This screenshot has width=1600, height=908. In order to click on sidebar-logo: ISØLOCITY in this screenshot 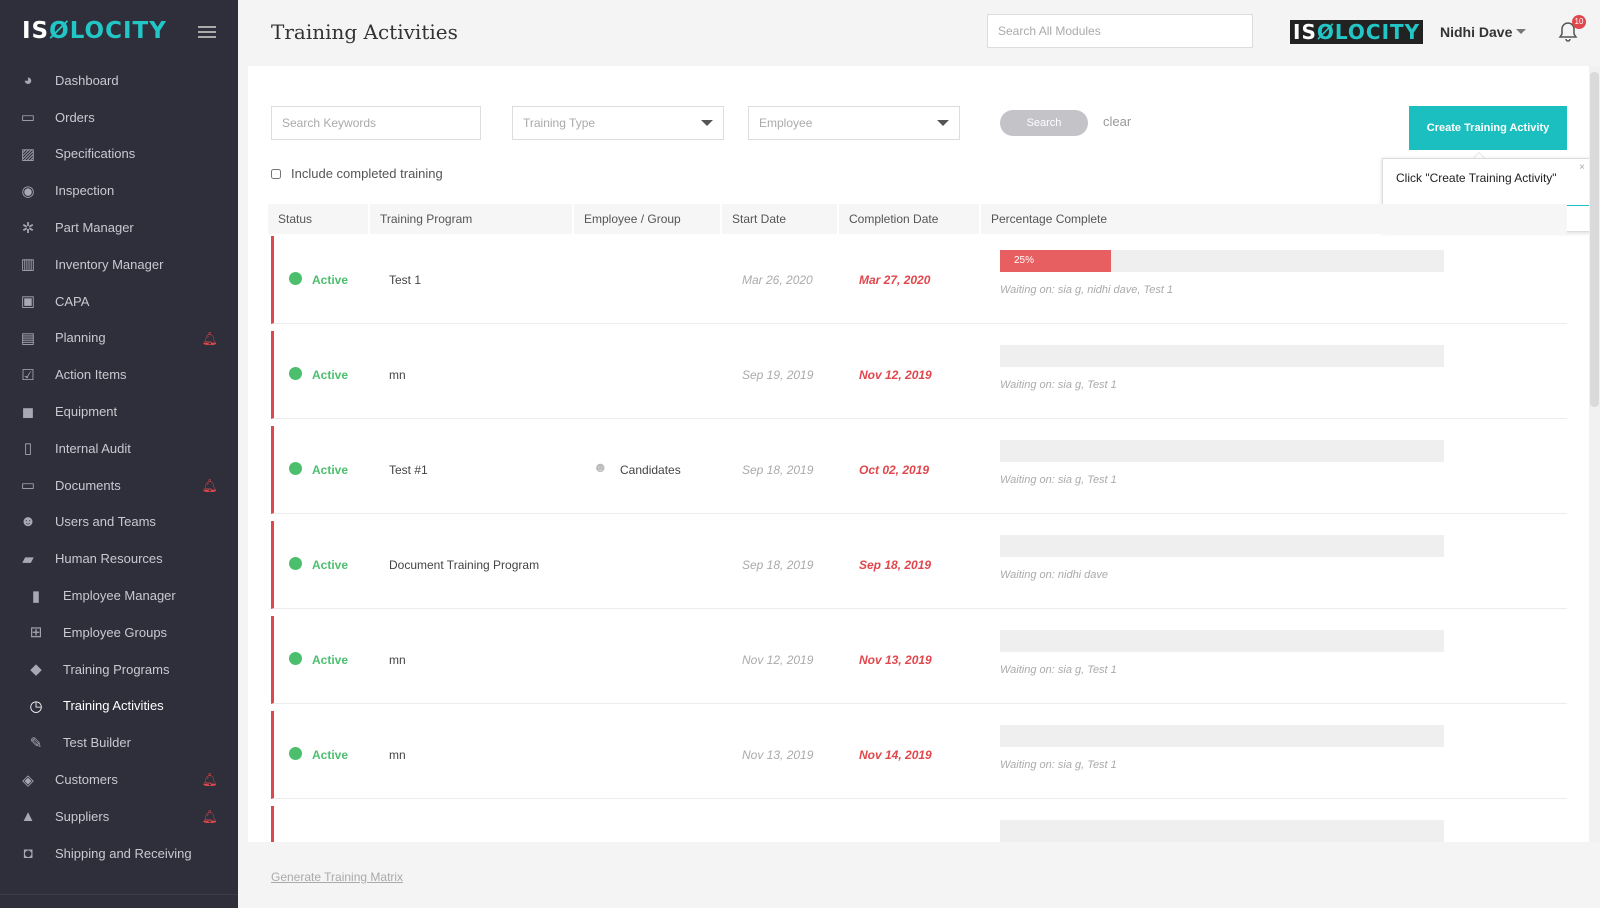, I will do `click(94, 31)`.